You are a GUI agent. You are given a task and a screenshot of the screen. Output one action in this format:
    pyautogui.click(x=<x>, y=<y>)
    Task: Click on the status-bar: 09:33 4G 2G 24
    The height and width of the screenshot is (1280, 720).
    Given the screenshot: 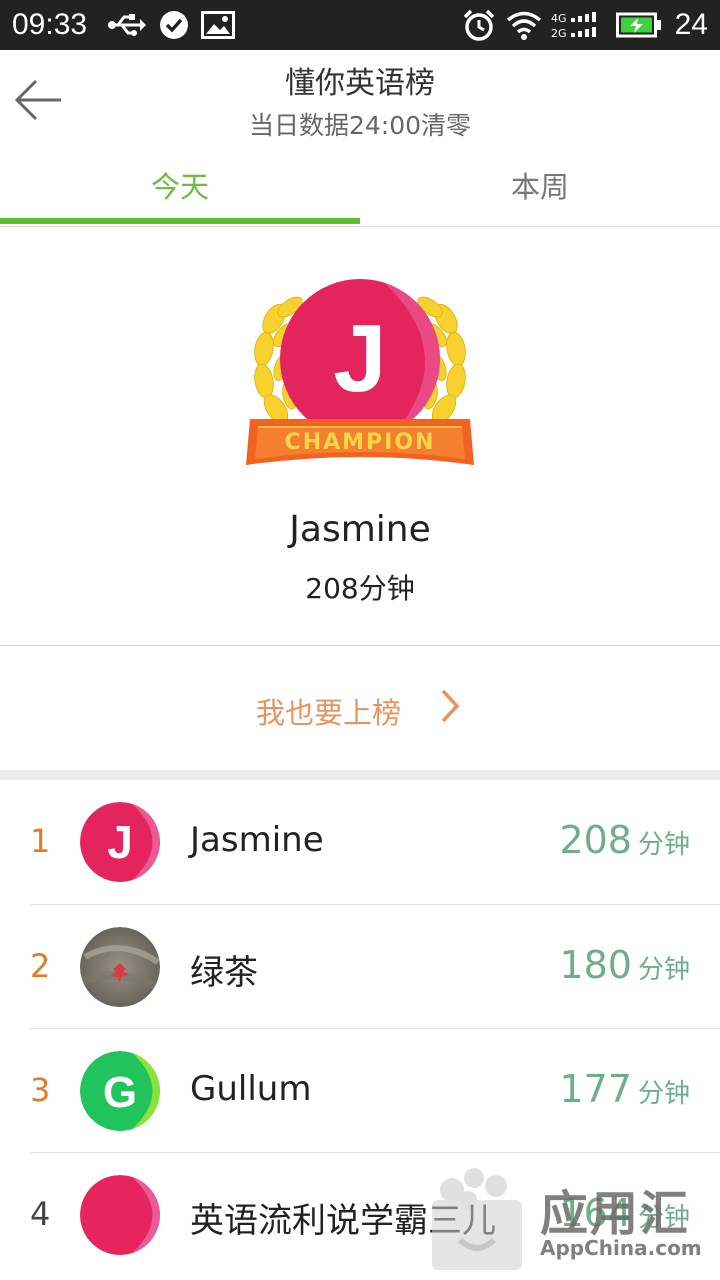 What is the action you would take?
    pyautogui.click(x=360, y=25)
    